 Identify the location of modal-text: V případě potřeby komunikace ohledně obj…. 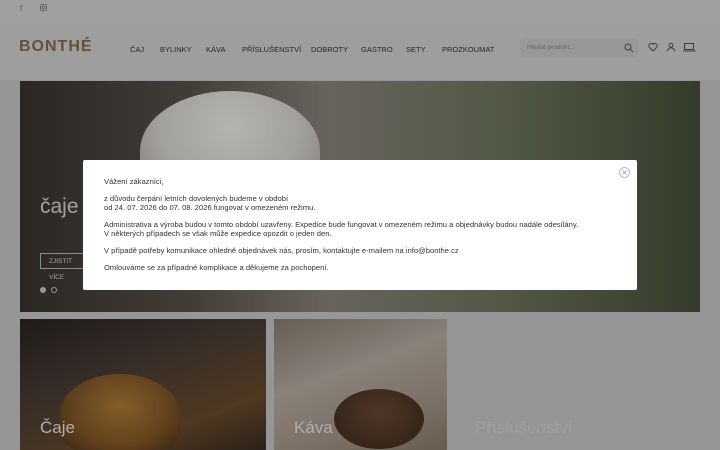
(281, 250).